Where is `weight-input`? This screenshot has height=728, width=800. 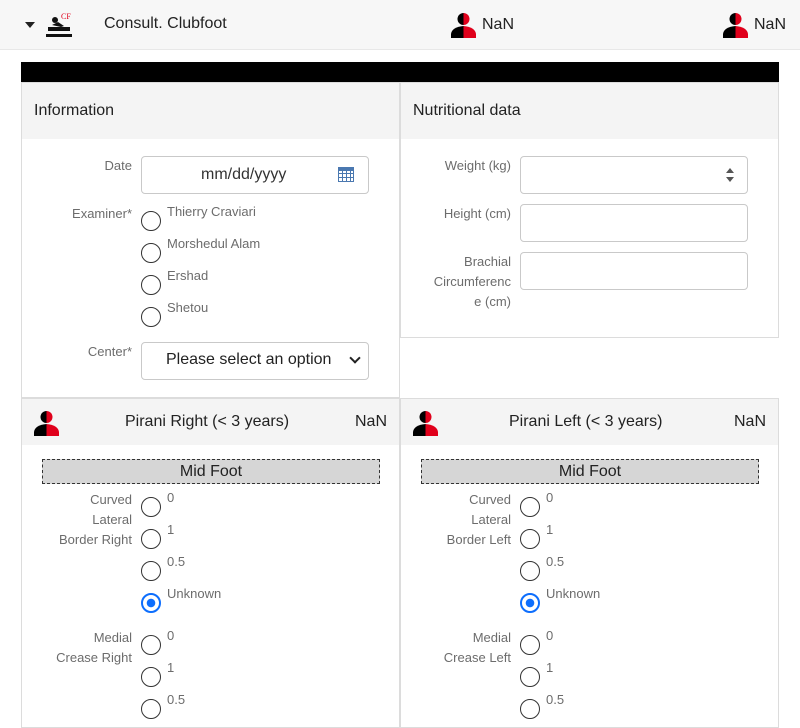
weight-input is located at coordinates (634, 175).